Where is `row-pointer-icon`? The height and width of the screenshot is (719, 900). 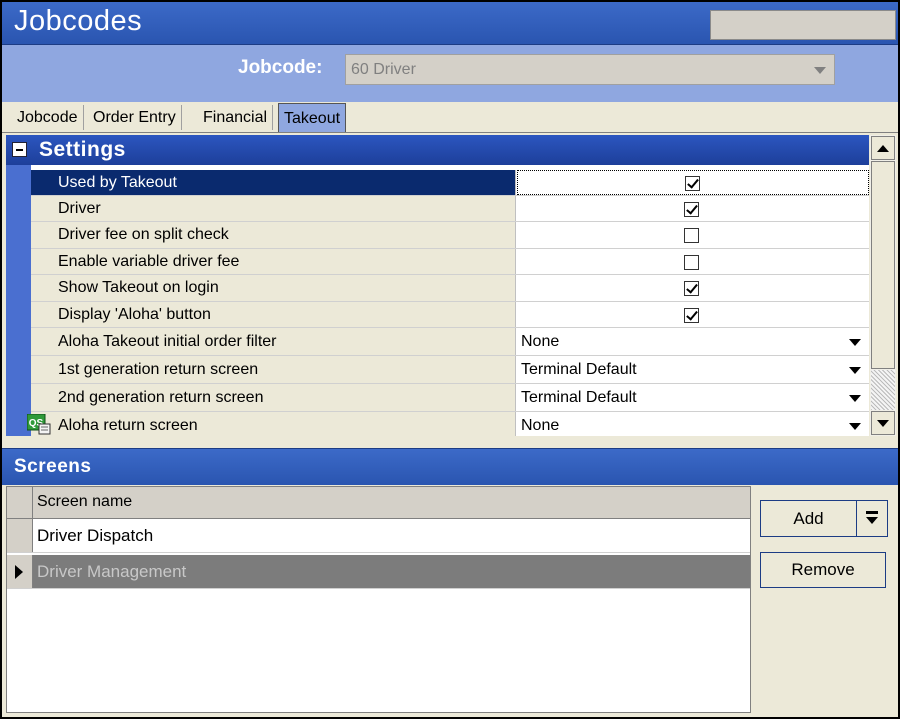
row-pointer-icon is located at coordinates (19, 572).